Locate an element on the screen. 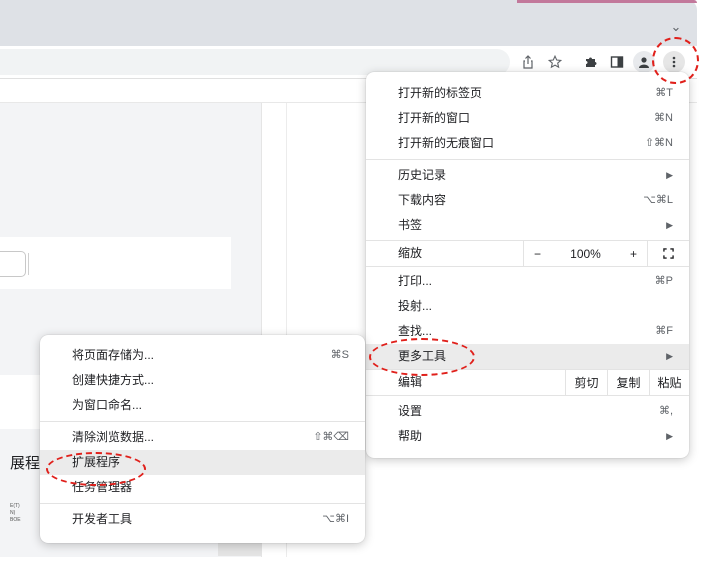 The width and height of the screenshot is (706, 568). zoom-out-button: − is located at coordinates (537, 254).